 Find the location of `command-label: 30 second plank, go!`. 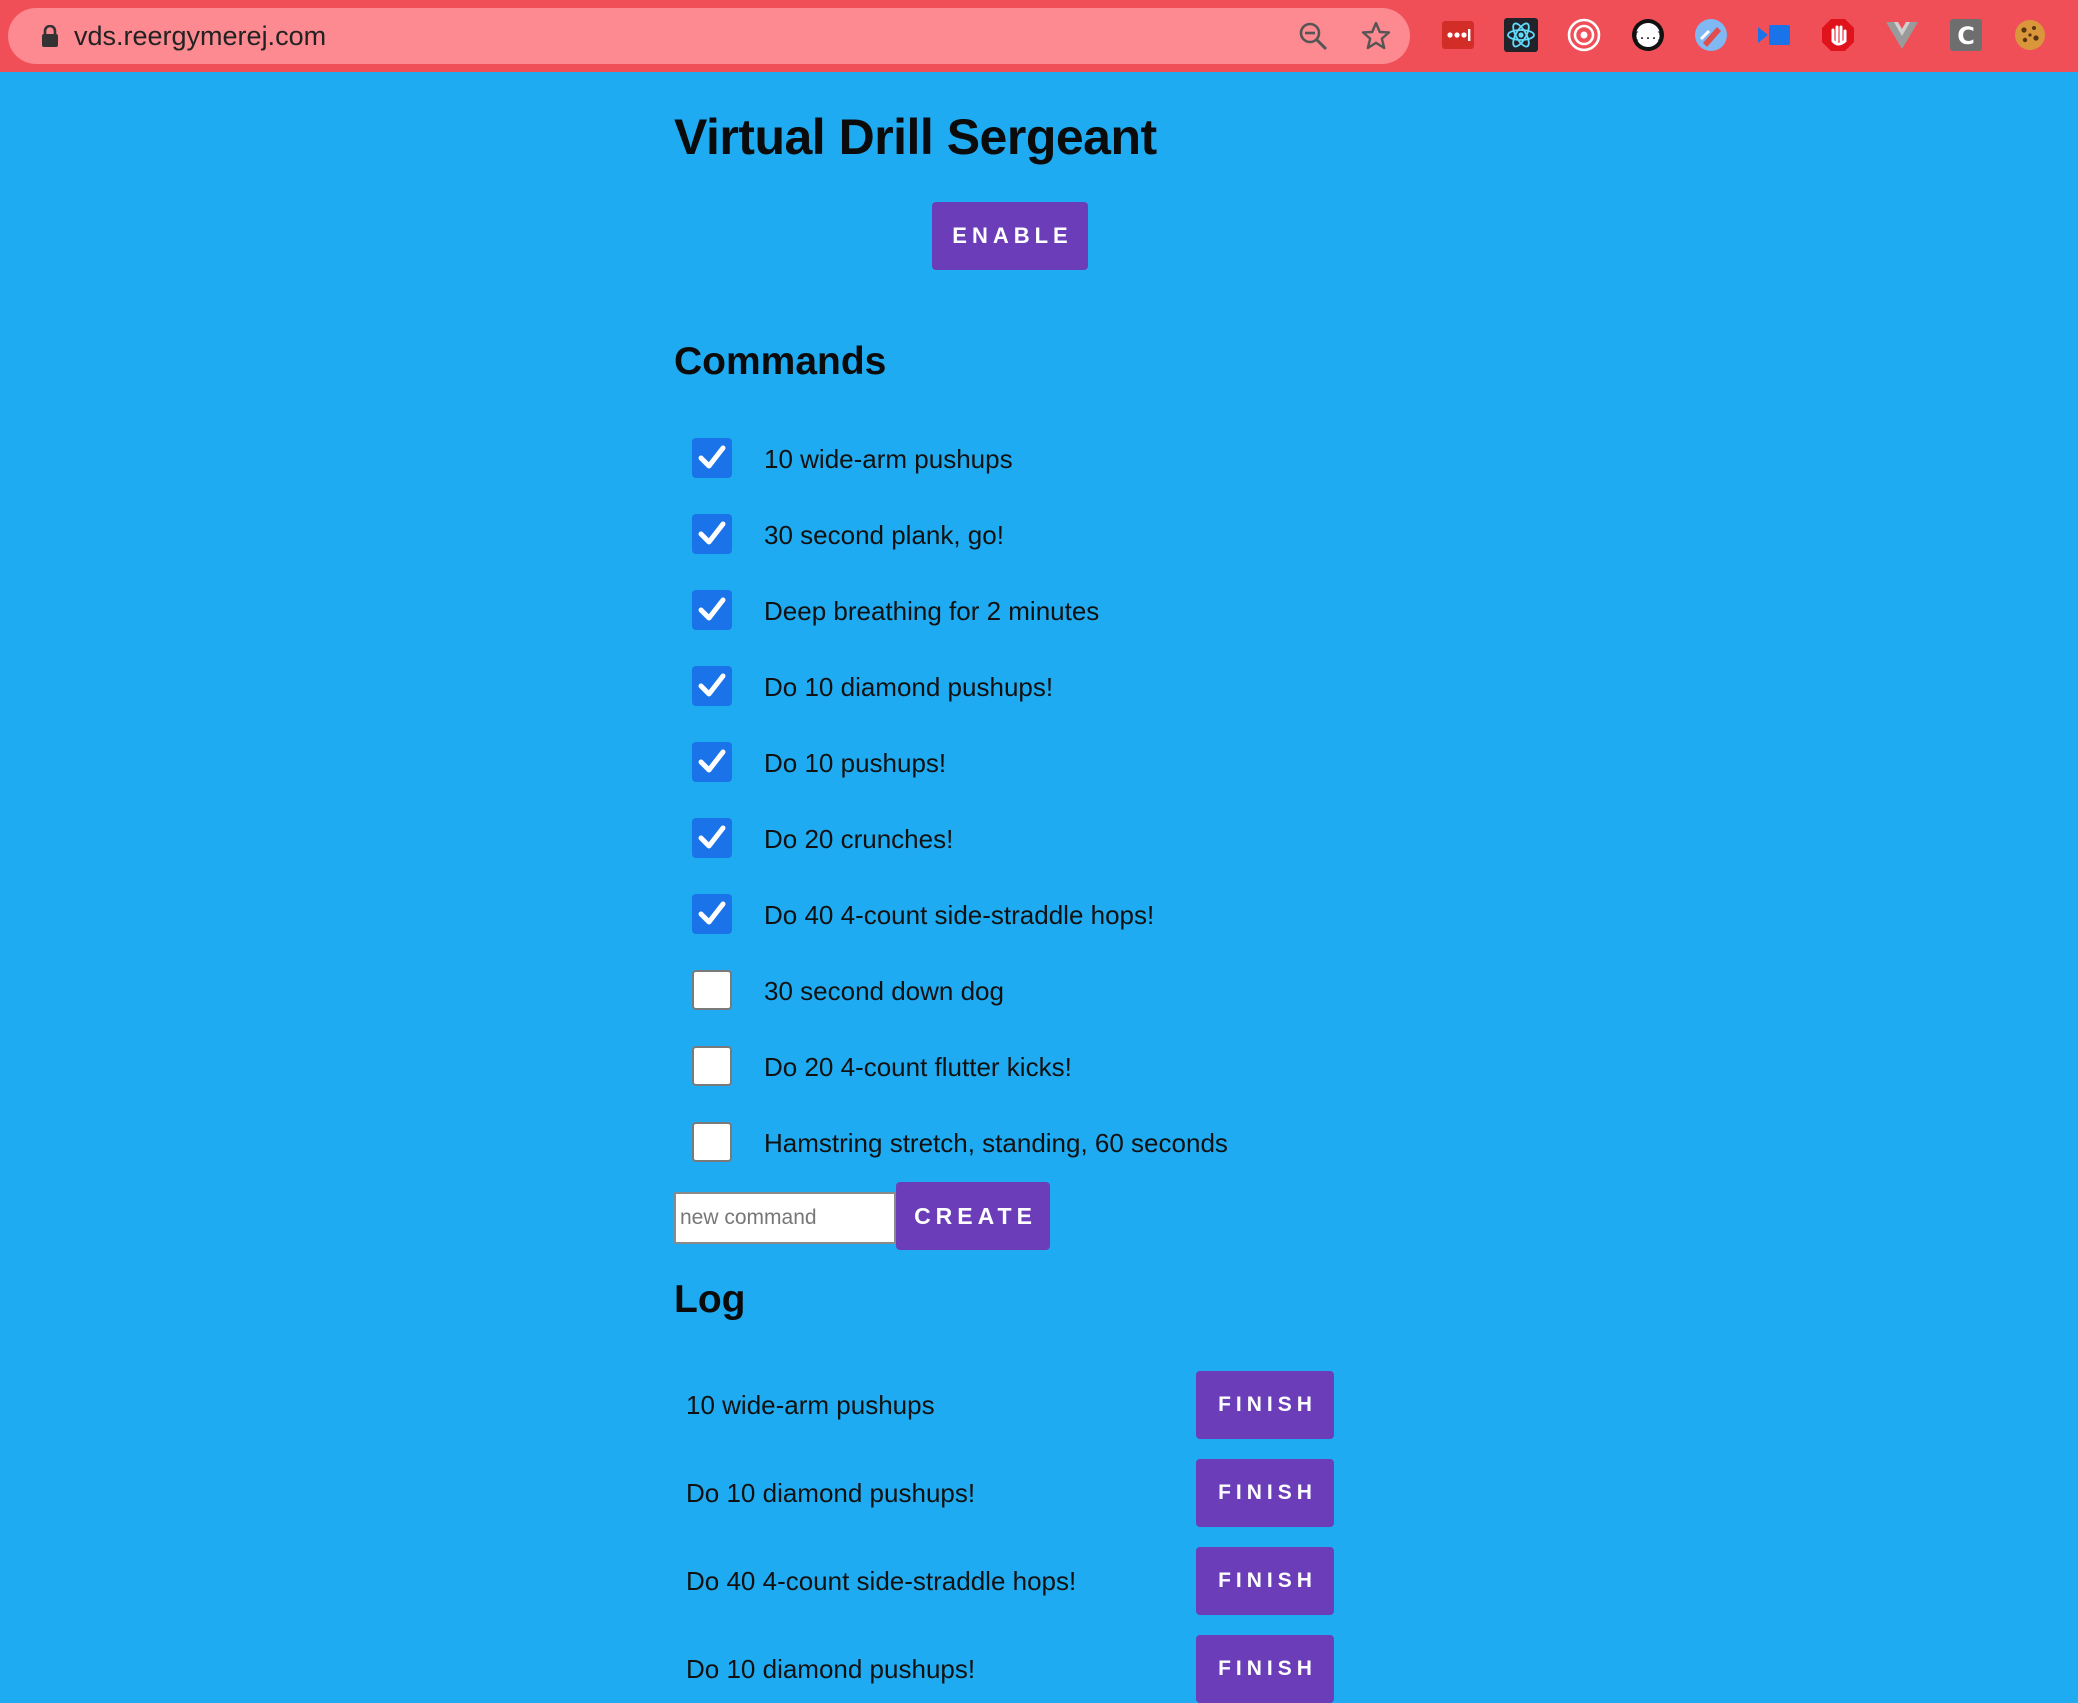

command-label: 30 second plank, go! is located at coordinates (884, 535).